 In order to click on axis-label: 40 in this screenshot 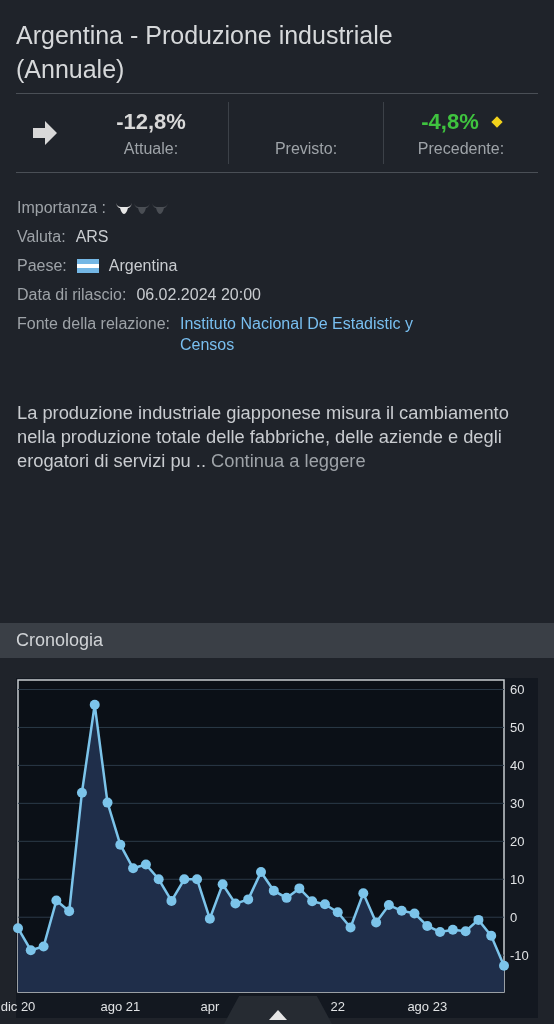, I will do `click(517, 766)`.